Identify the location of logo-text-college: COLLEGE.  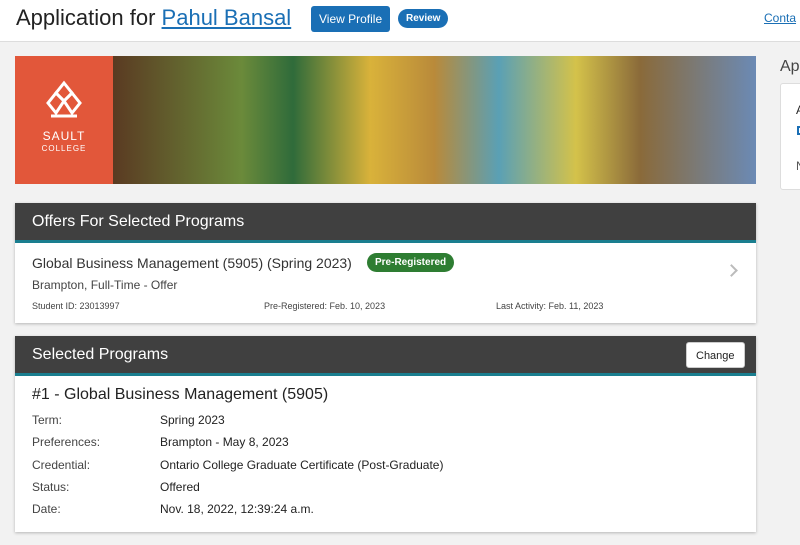
(64, 148).